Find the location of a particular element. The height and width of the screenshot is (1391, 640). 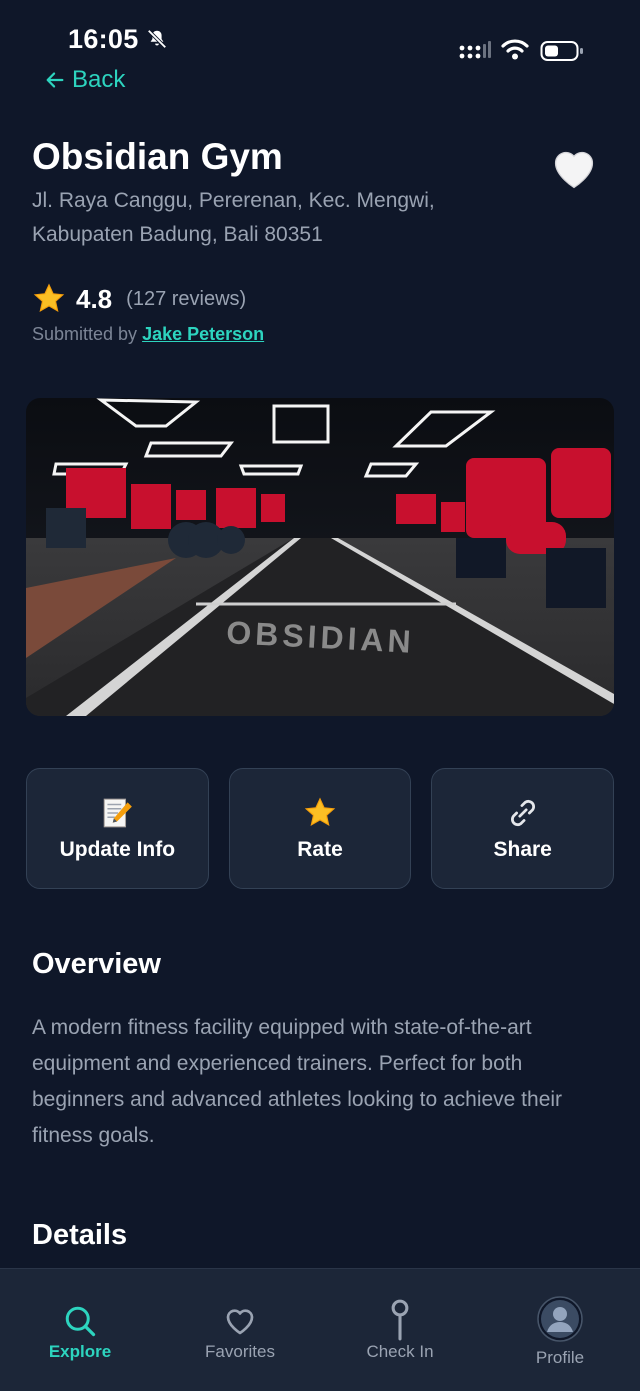

overview-heading: Overview is located at coordinates (96, 964).